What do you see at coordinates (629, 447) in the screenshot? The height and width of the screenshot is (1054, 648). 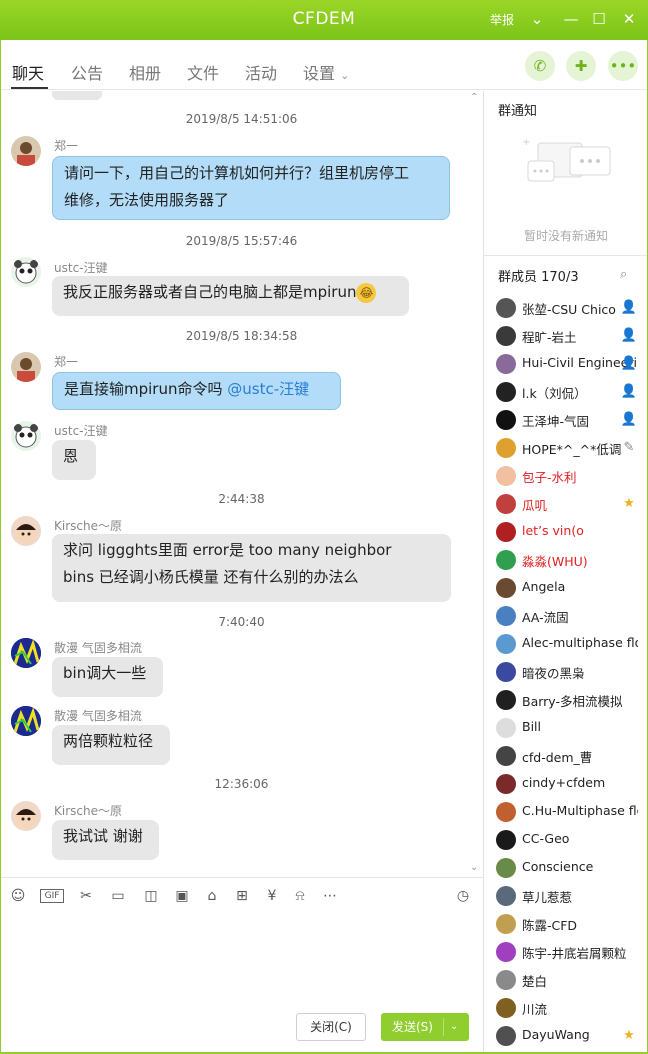 I see `edit-icon: ✎` at bounding box center [629, 447].